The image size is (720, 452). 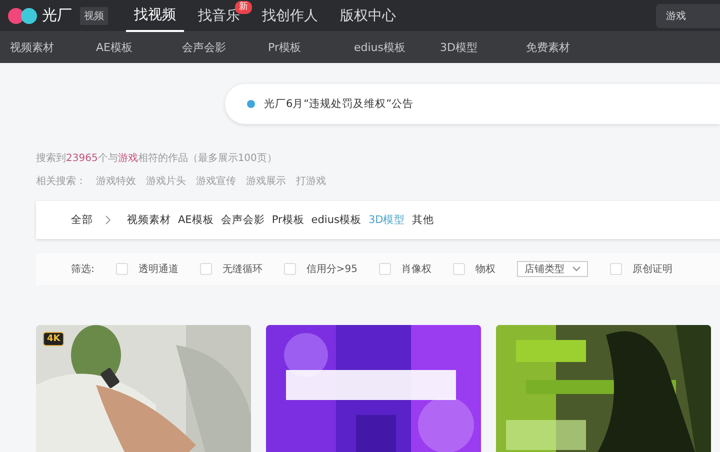 I want to click on checkbox-label: 信用分>95, so click(x=332, y=269).